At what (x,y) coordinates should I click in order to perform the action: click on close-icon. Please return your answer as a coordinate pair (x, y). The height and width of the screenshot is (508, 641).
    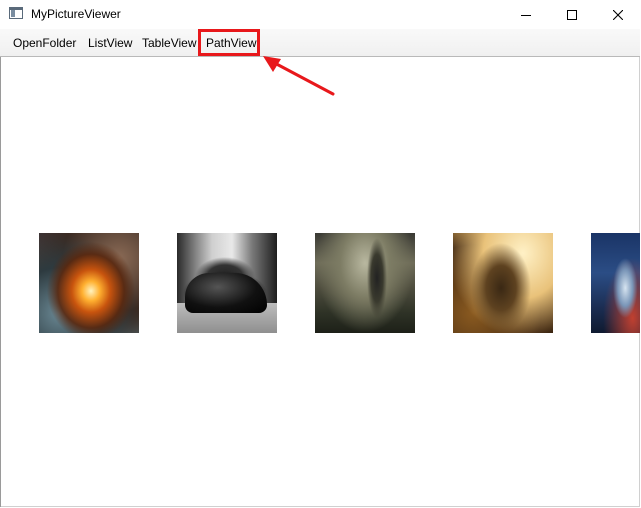
    Looking at the image, I should click on (618, 14).